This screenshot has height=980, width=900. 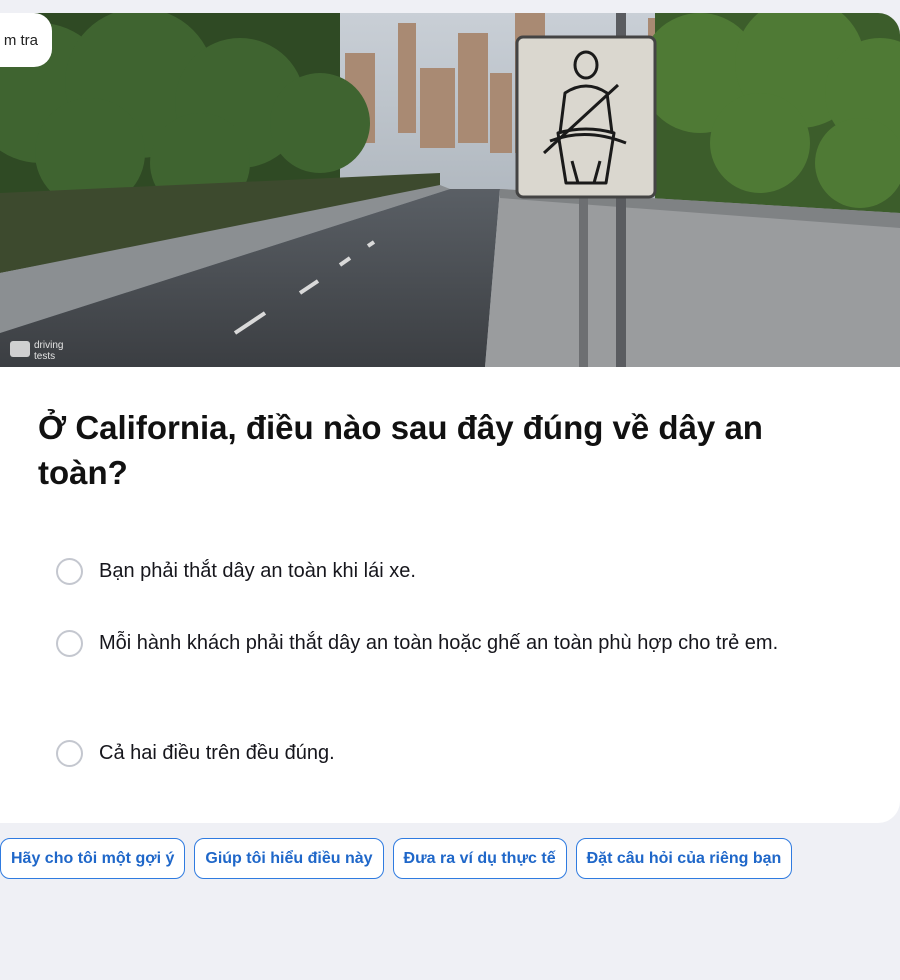 I want to click on hint-button: Hãy cho tôi một gợi ý, so click(x=93, y=858).